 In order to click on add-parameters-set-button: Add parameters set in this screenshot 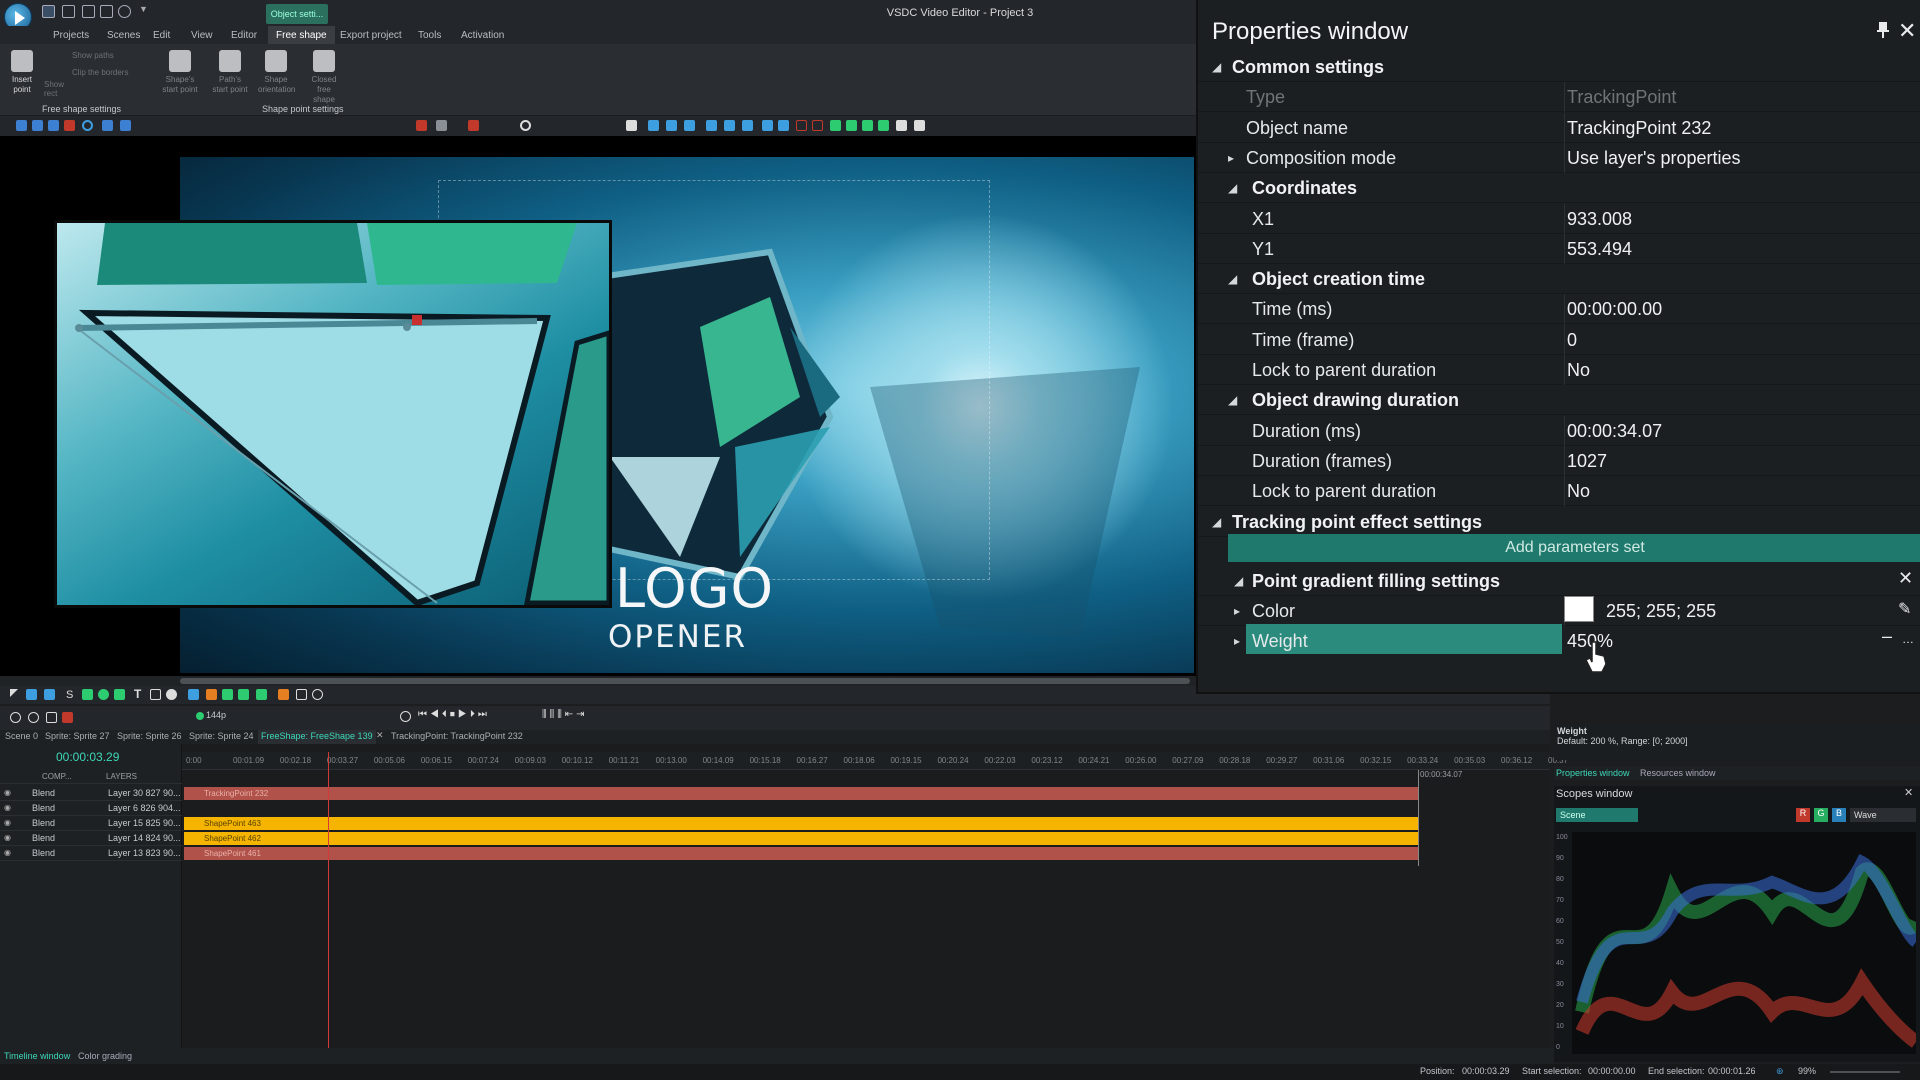, I will do `click(1574, 548)`.